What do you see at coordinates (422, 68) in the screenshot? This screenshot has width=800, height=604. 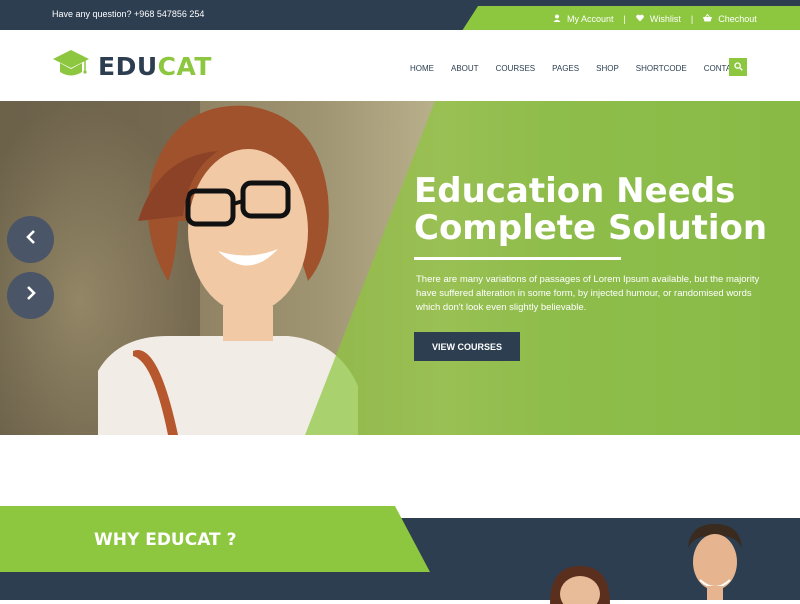 I see `nav-home: HOME` at bounding box center [422, 68].